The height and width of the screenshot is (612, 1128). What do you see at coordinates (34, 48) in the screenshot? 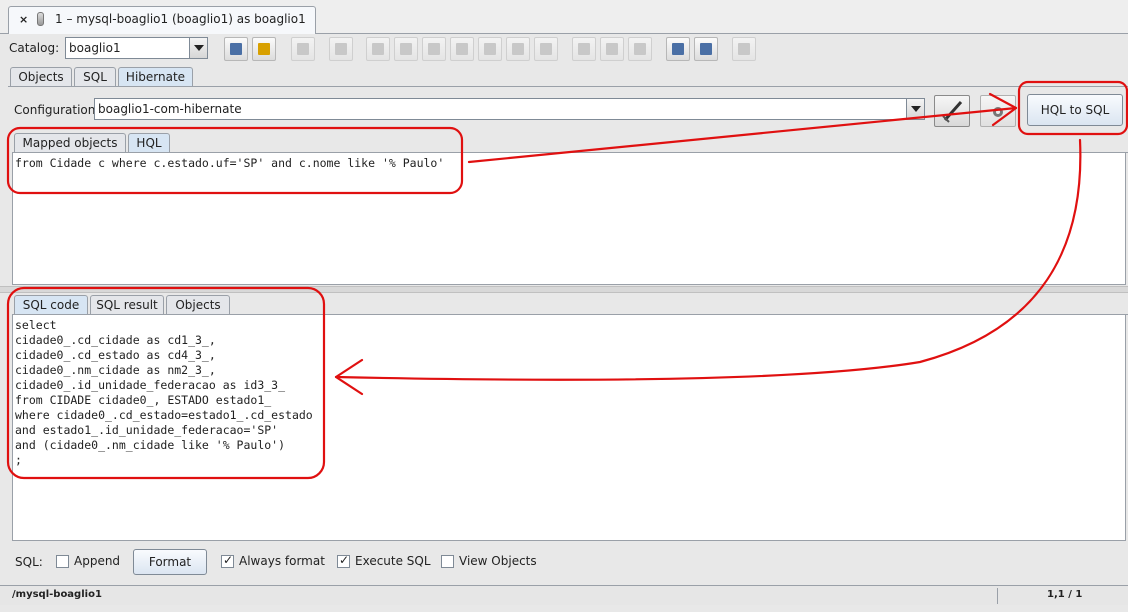
I see `catalog-label: Catalog:` at bounding box center [34, 48].